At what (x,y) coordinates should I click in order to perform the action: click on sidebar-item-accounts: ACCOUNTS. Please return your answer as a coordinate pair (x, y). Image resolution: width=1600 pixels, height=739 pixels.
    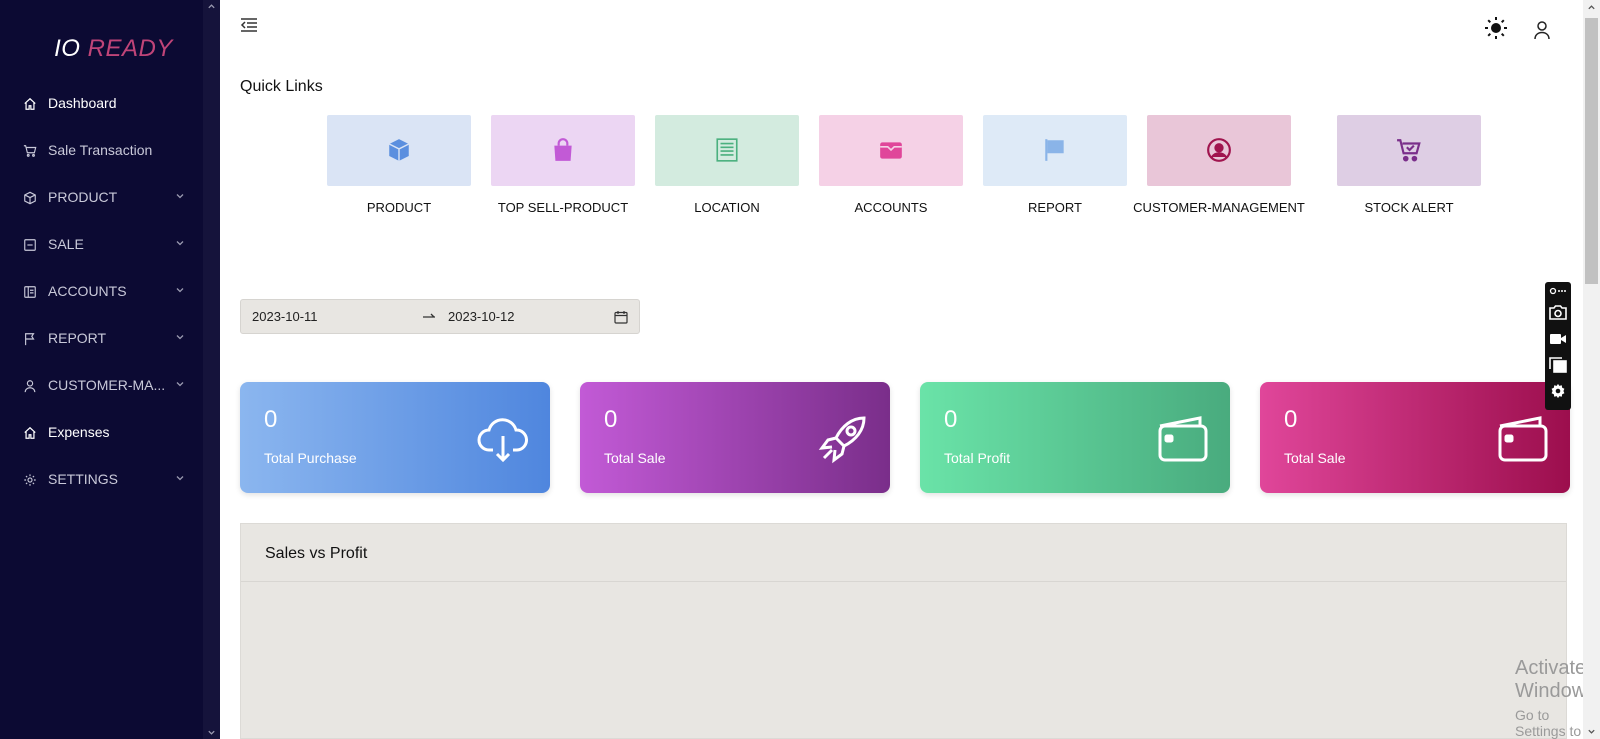
    Looking at the image, I should click on (101, 292).